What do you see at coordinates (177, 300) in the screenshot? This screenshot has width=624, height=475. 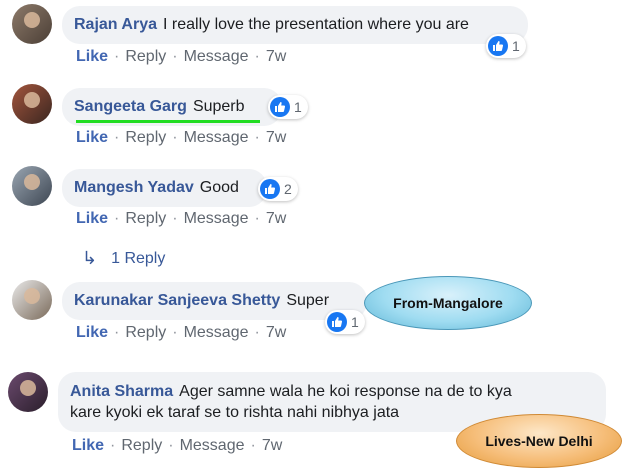 I see `comment-author: Karunakar Sanjeeva Shetty` at bounding box center [177, 300].